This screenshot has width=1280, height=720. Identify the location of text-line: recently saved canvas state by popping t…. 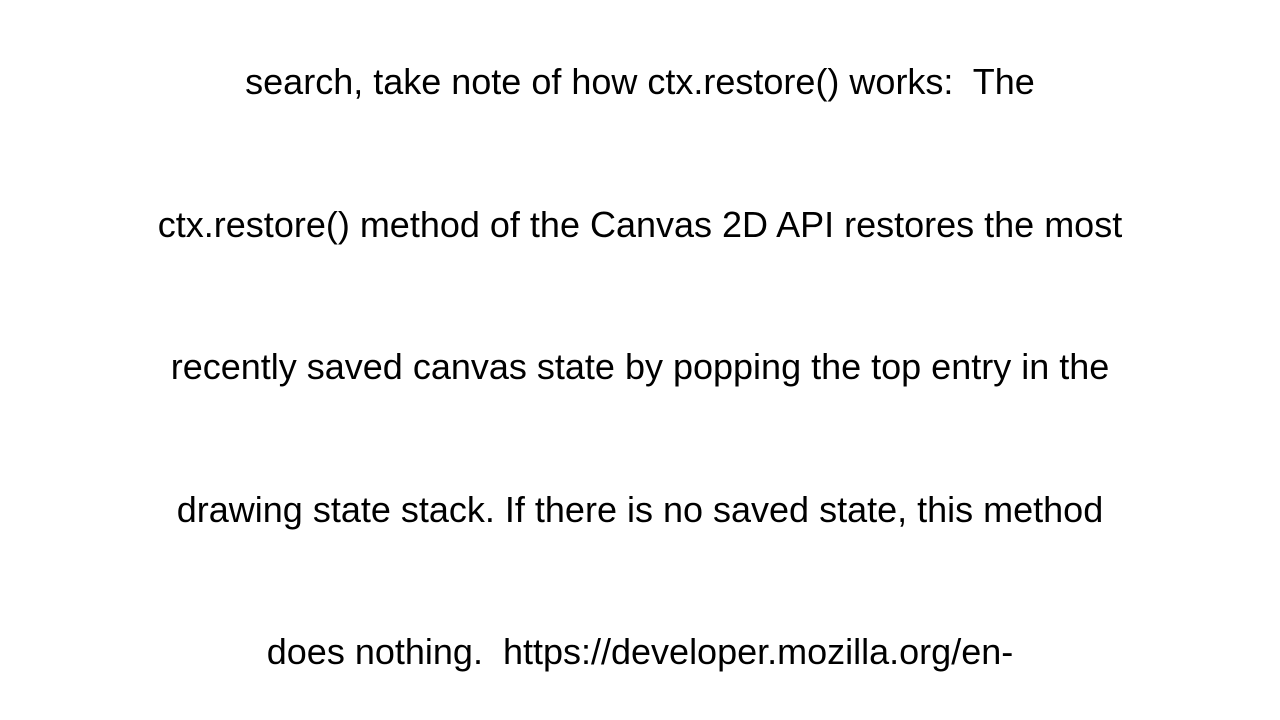
(640, 366).